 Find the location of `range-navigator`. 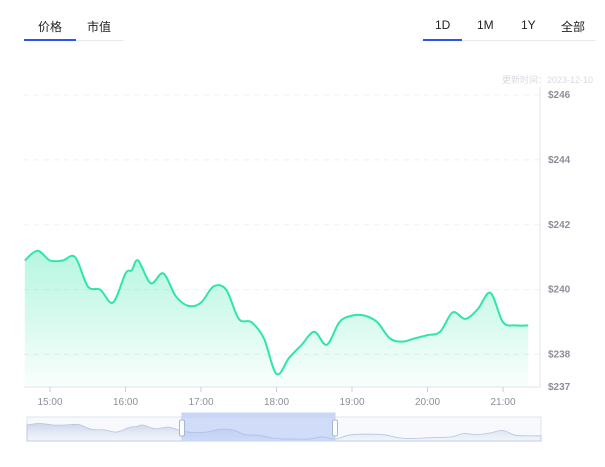

range-navigator is located at coordinates (284, 427).